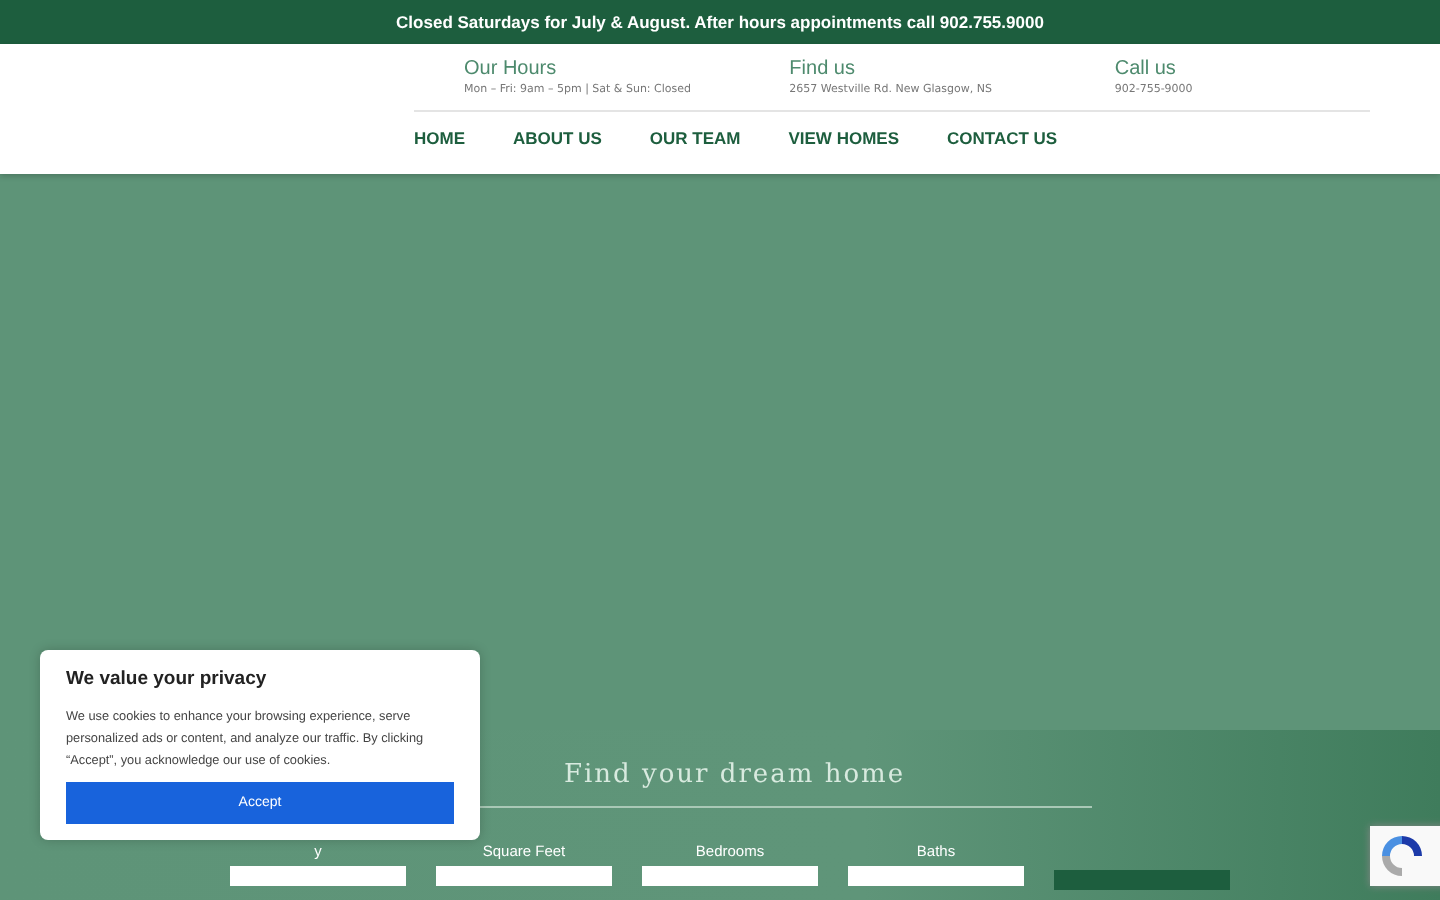 The image size is (1440, 900). What do you see at coordinates (439, 138) in the screenshot?
I see `nav-link: HOME` at bounding box center [439, 138].